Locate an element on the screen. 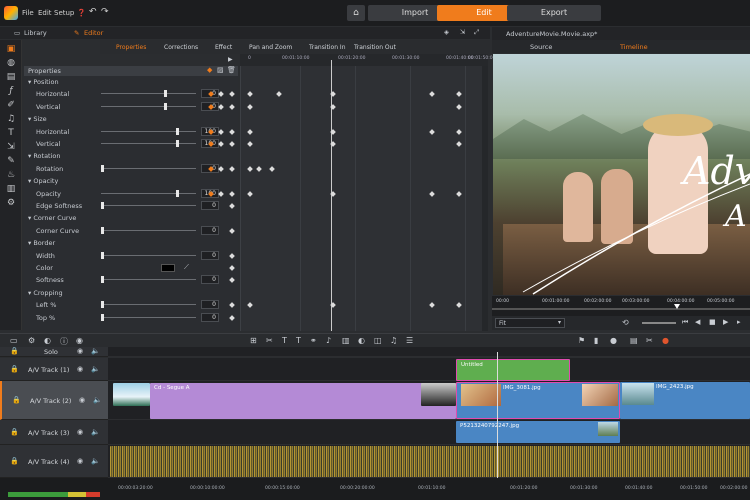  title-tool-icon: T is located at coordinates (284, 340).